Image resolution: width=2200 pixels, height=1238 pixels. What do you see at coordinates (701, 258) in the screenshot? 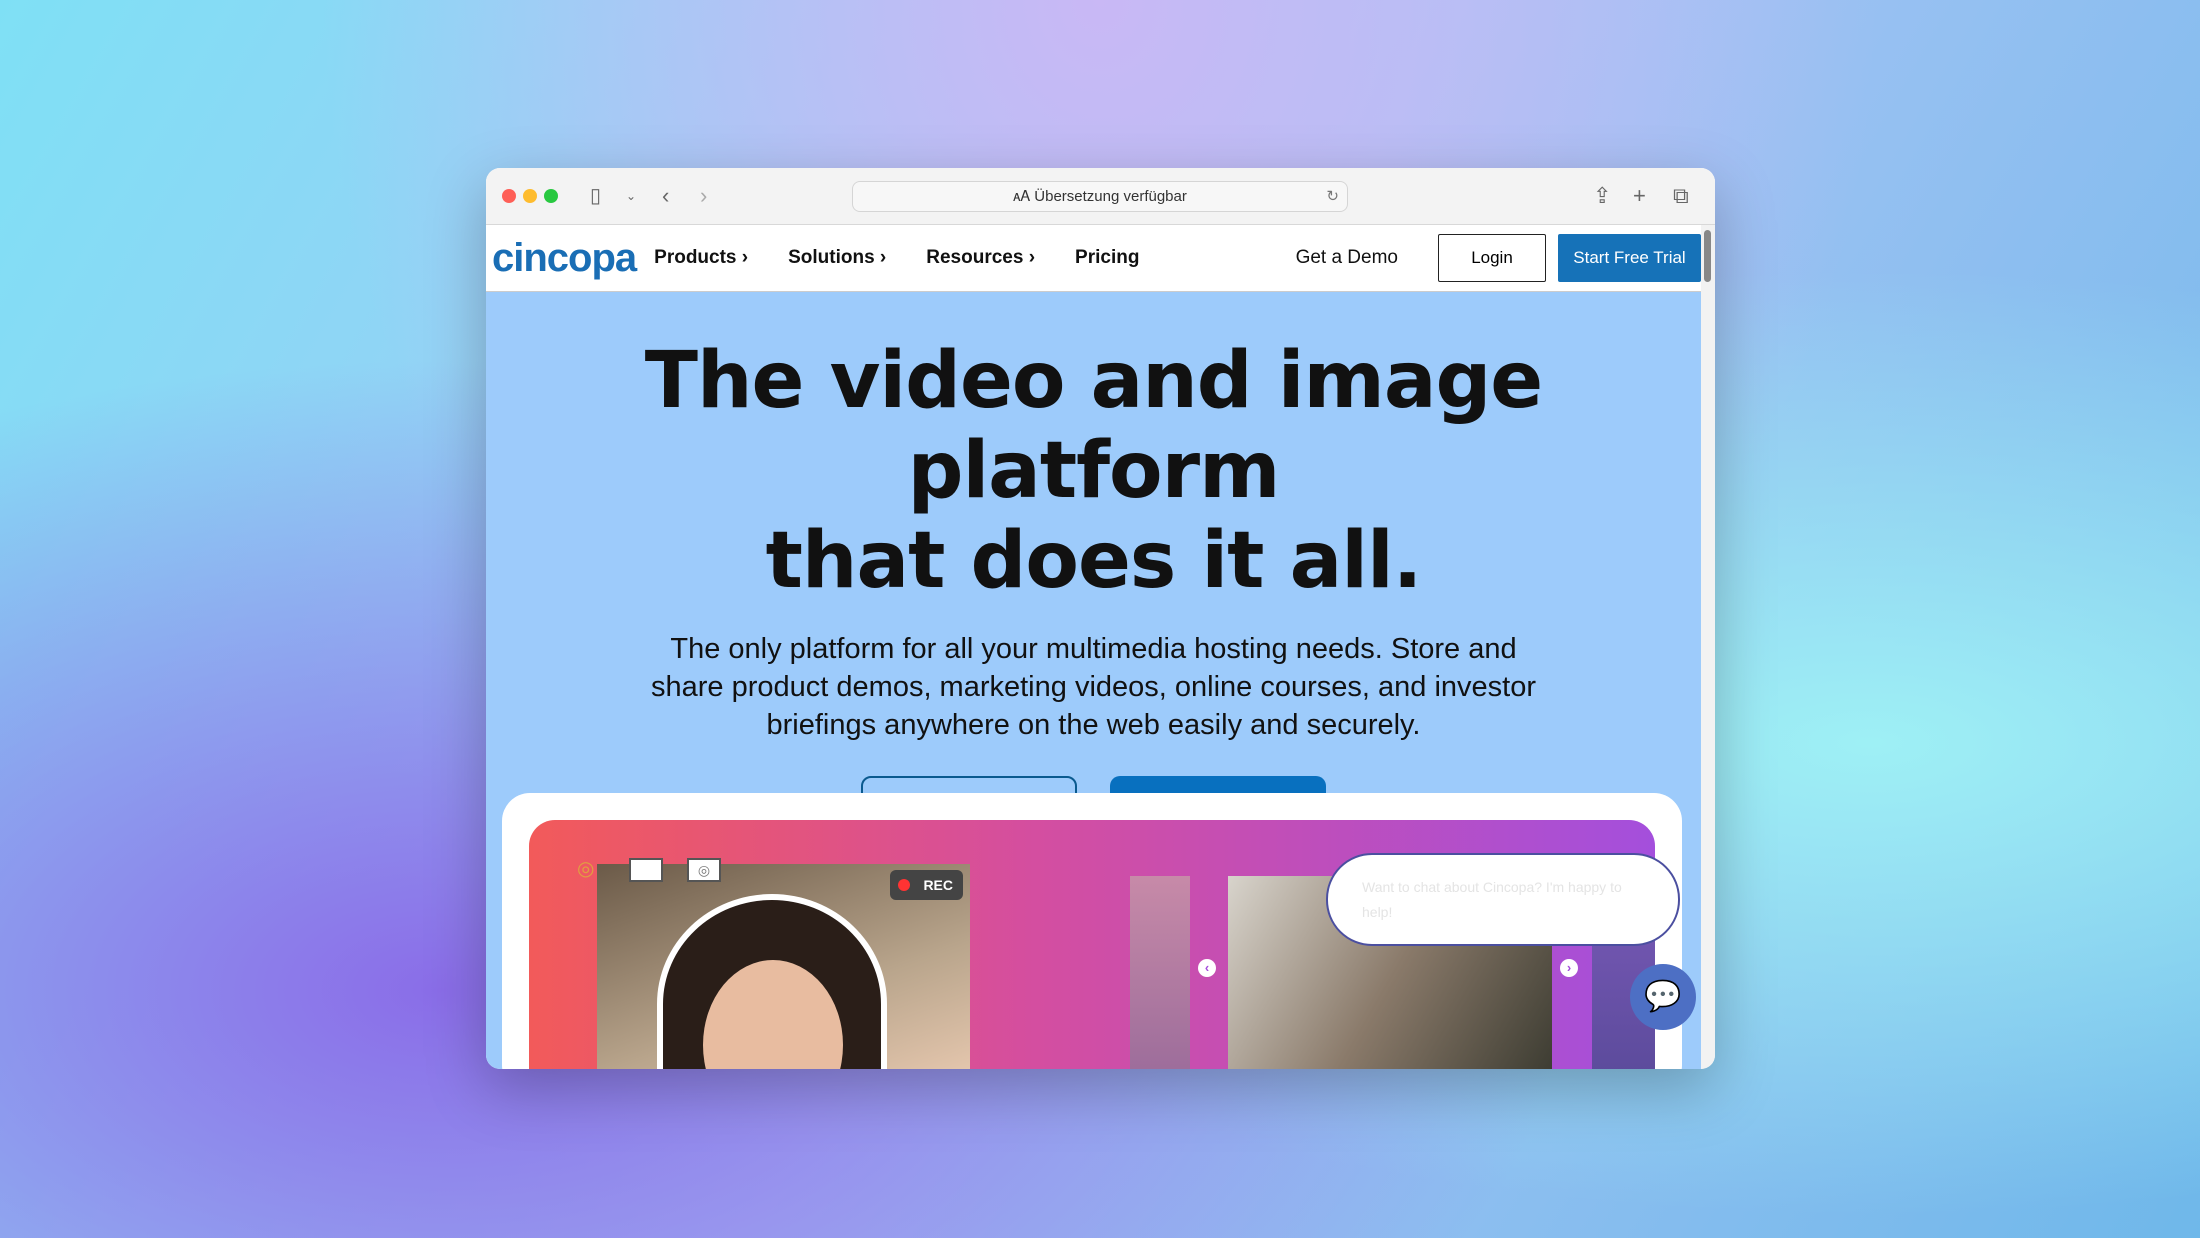
I see `nav-products: Products ›` at bounding box center [701, 258].